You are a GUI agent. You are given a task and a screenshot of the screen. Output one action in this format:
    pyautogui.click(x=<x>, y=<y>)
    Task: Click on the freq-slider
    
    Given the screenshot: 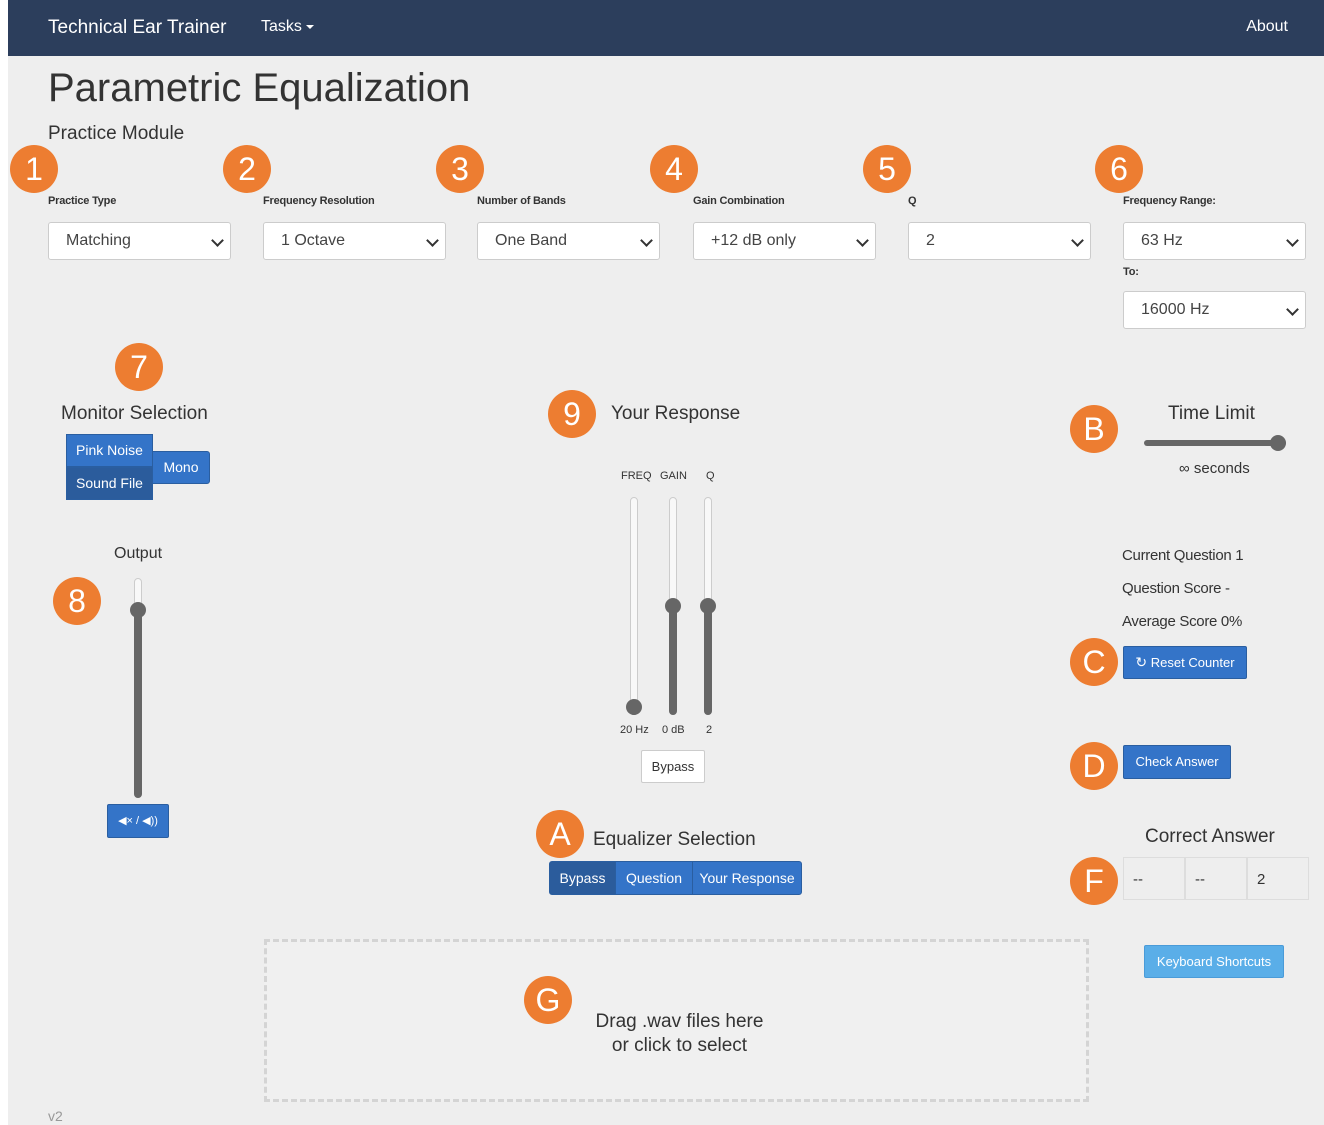 What is the action you would take?
    pyautogui.click(x=634, y=606)
    